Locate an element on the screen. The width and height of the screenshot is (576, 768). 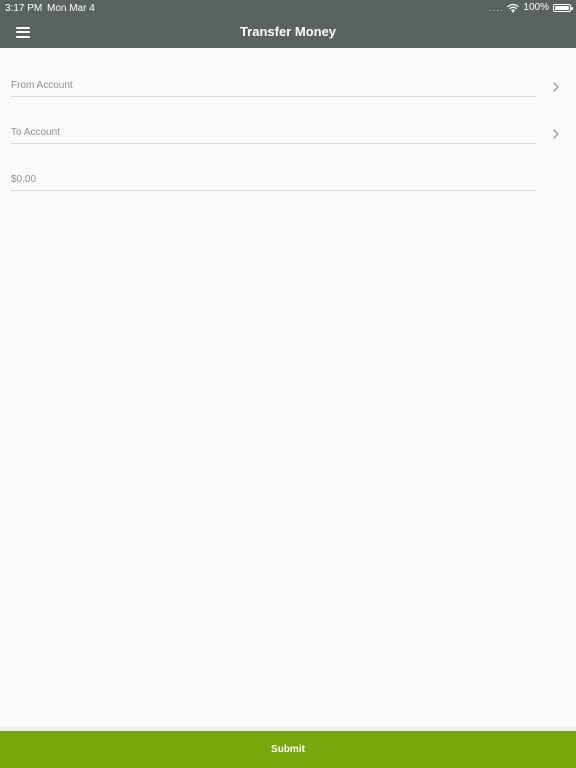
amount-row is located at coordinates (288, 166).